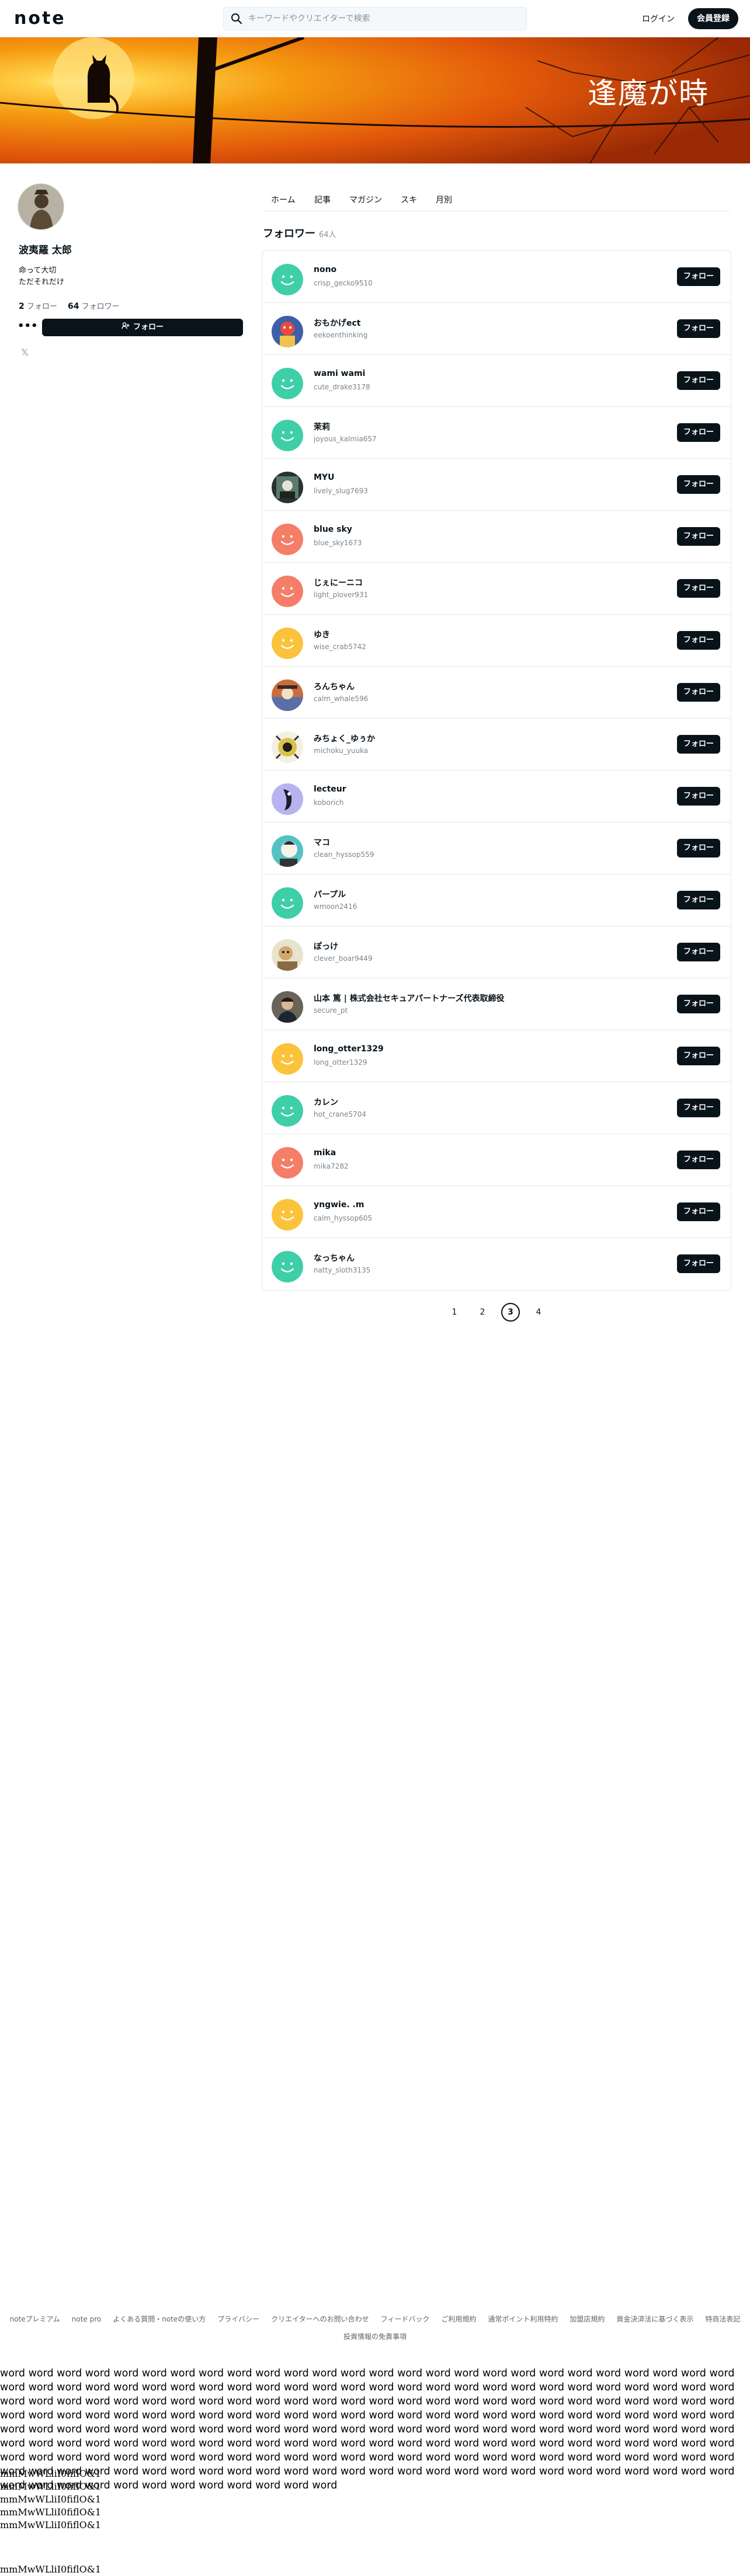  I want to click on follower-label: フォロワー, so click(101, 306).